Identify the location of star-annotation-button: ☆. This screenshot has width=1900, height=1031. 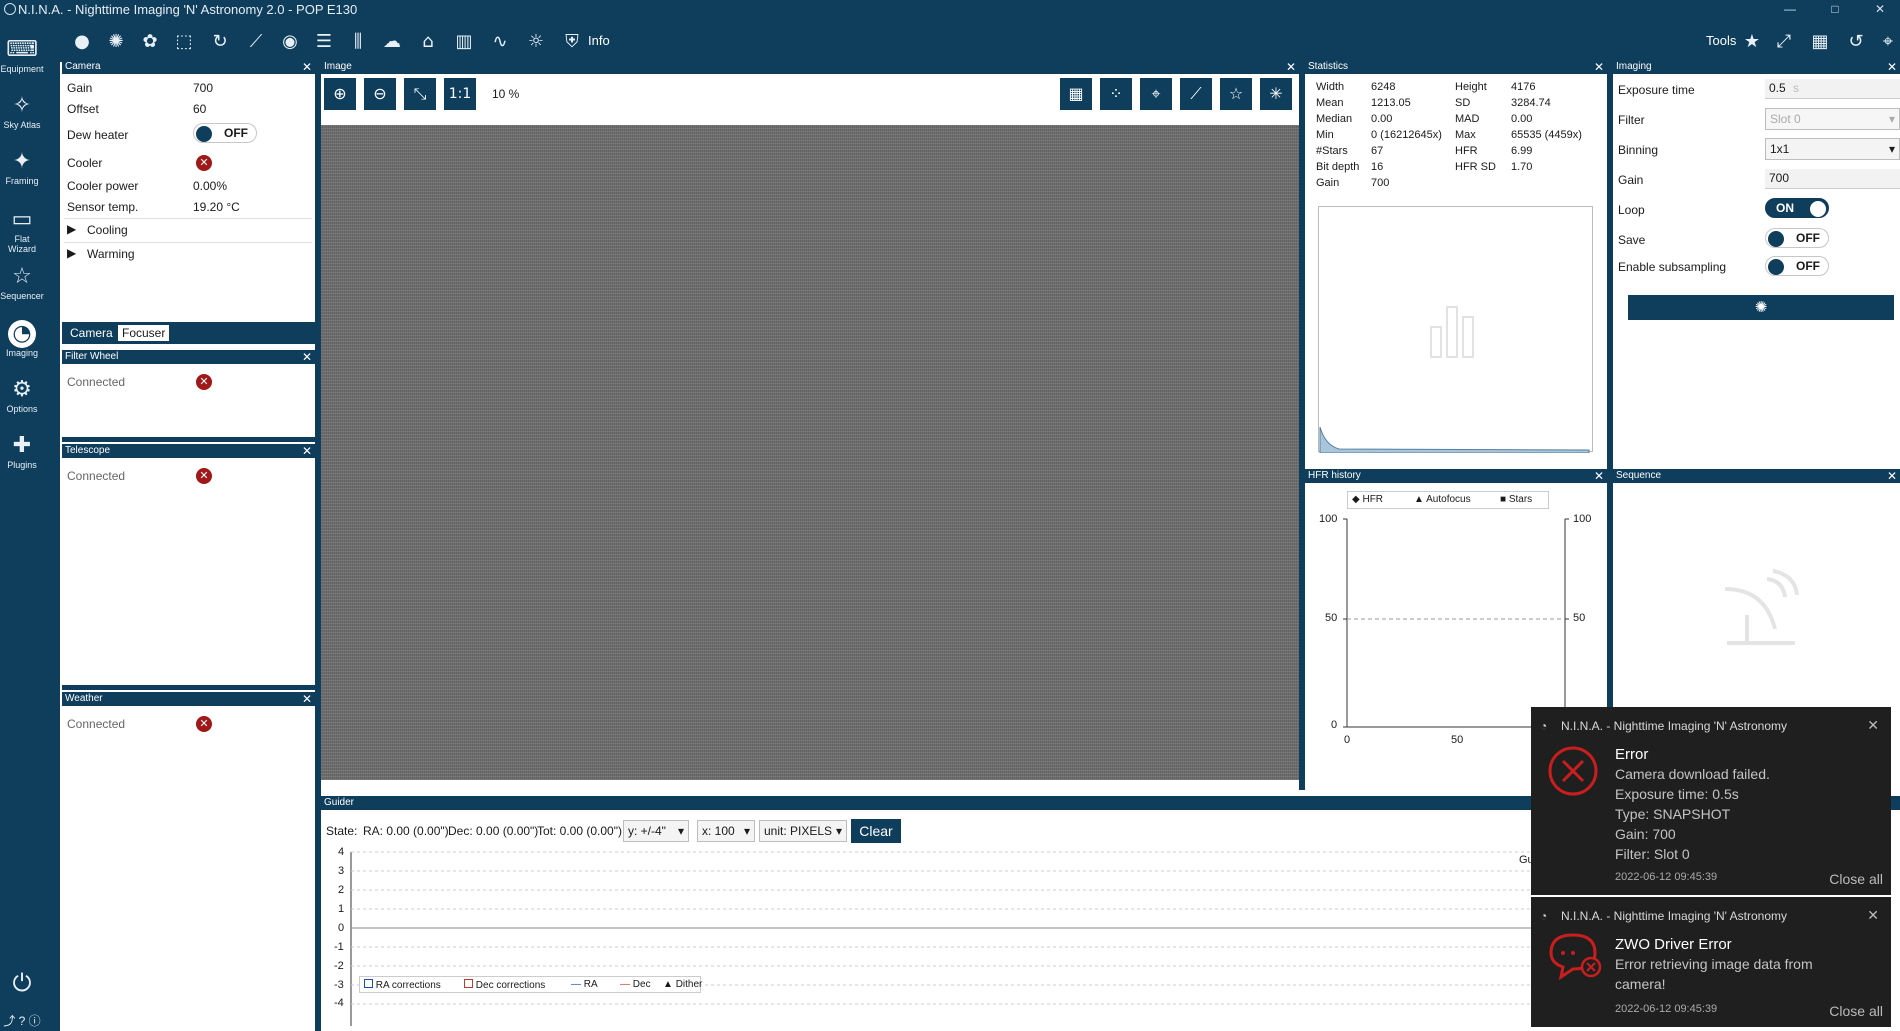
(1236, 94).